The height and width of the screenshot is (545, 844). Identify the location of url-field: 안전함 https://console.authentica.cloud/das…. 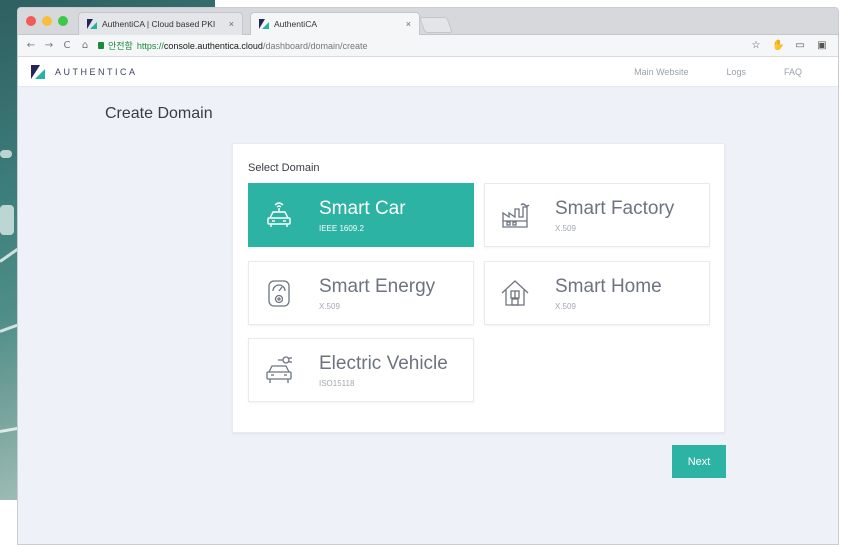
(424, 46).